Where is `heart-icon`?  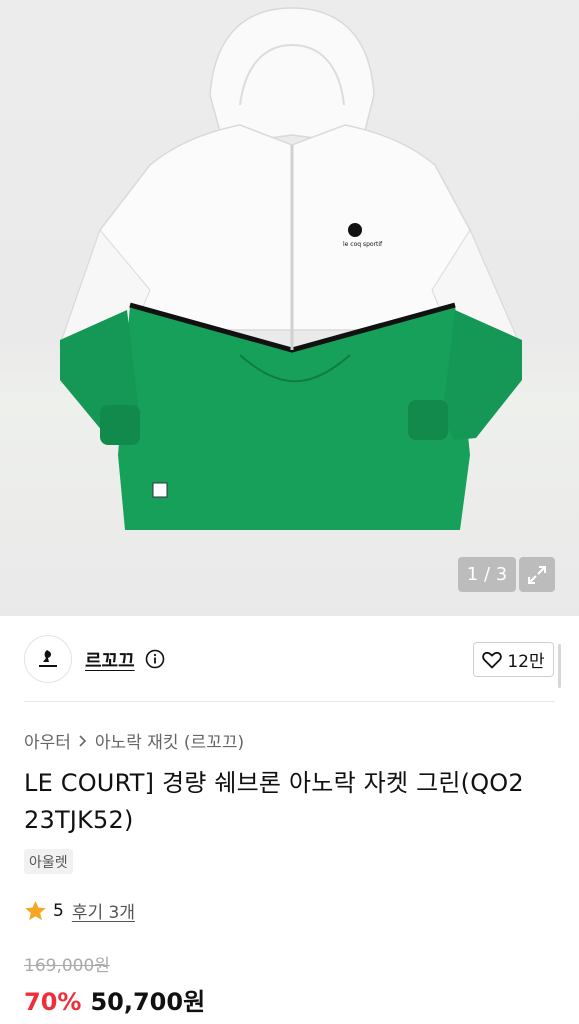 heart-icon is located at coordinates (492, 659).